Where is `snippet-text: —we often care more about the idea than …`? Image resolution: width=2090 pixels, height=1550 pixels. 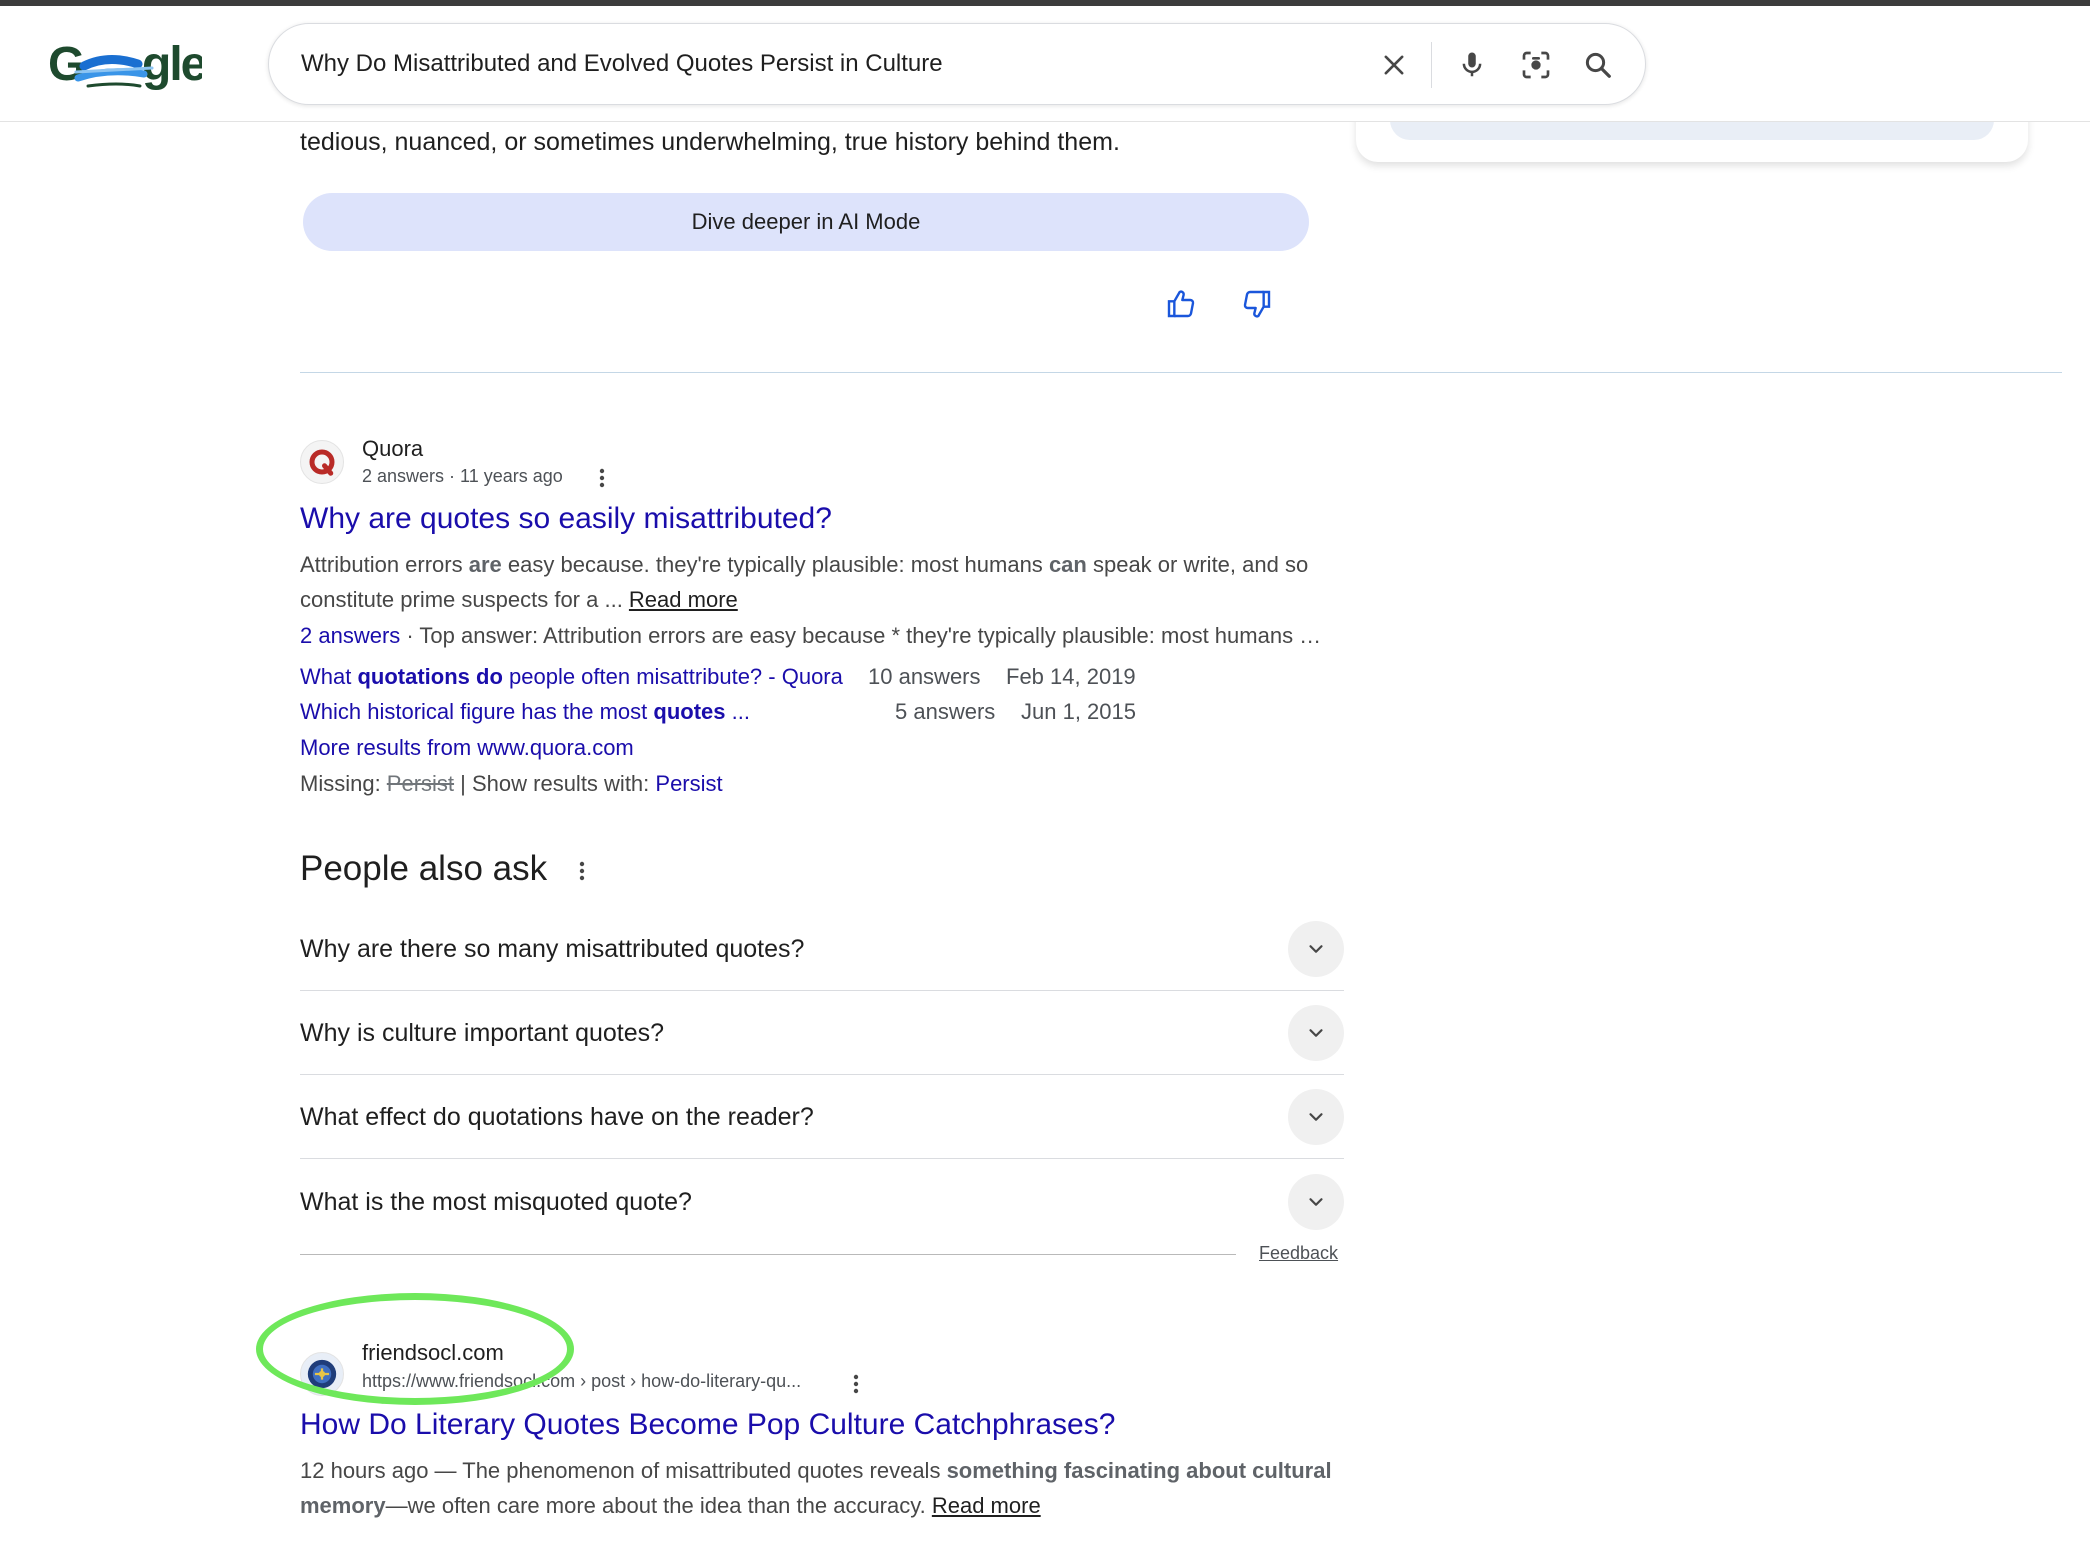 snippet-text: —we often care more about the idea than … is located at coordinates (658, 1505).